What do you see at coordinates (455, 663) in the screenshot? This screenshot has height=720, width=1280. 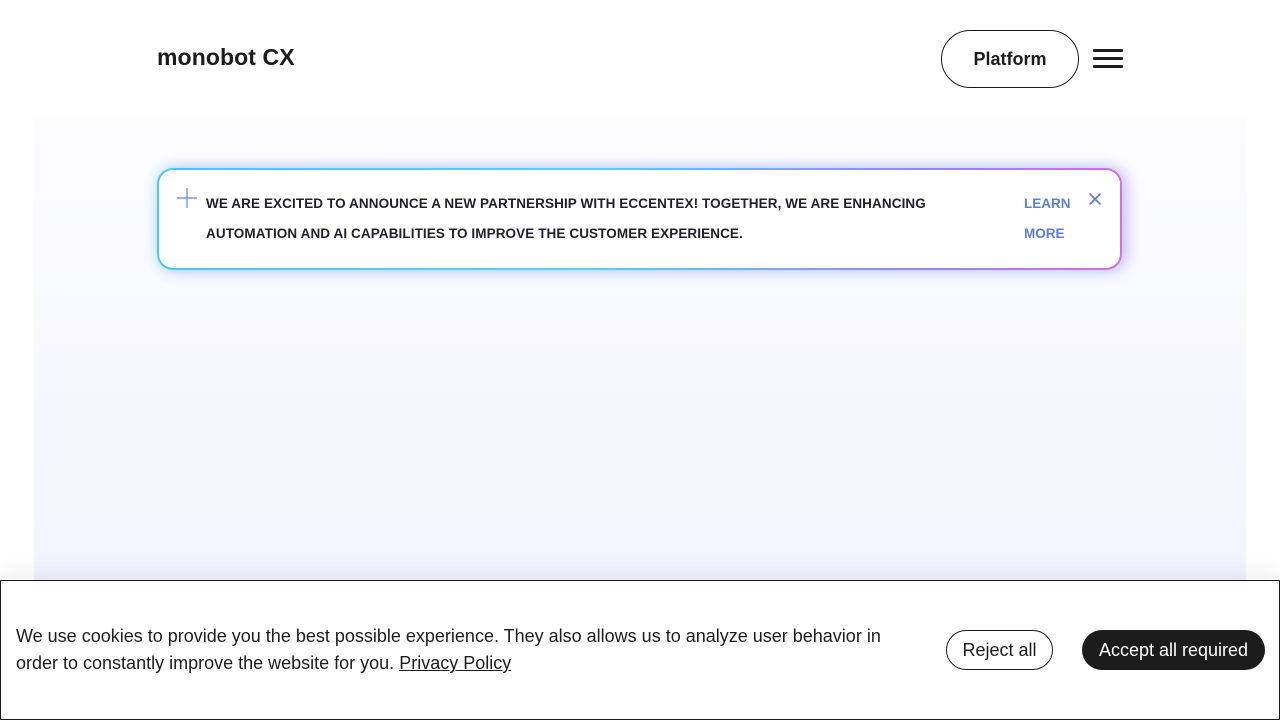 I see `privacy-policy-link: Privacy Policy` at bounding box center [455, 663].